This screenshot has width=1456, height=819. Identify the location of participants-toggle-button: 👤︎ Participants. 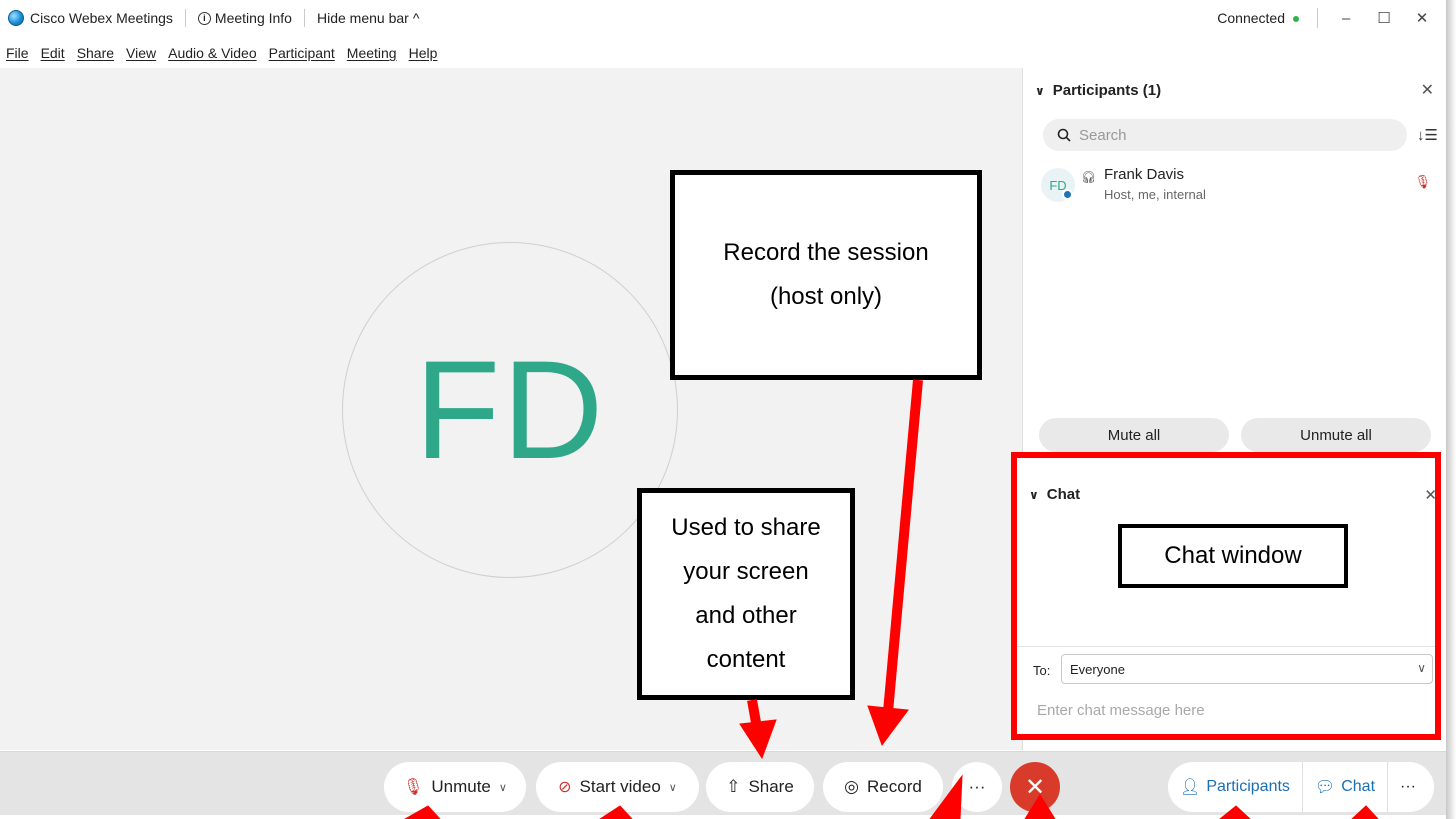
(1235, 787).